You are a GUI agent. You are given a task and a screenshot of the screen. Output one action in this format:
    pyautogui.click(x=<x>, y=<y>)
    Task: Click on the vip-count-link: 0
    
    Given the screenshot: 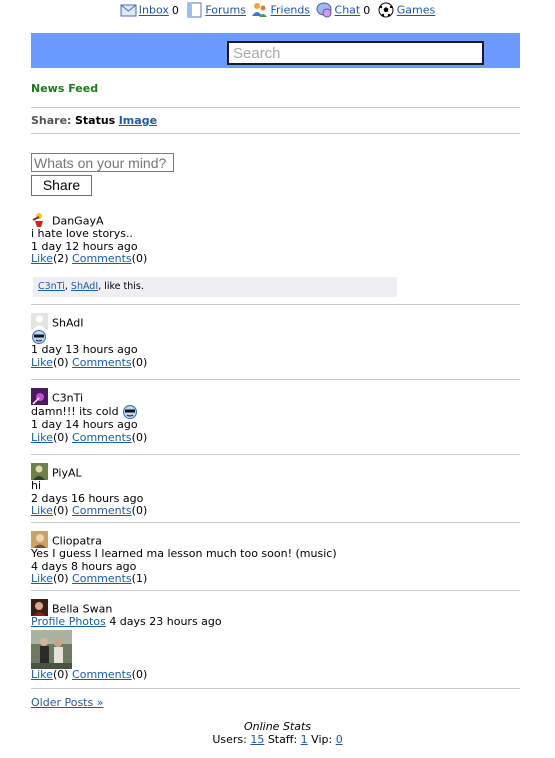 What is the action you would take?
    pyautogui.click(x=339, y=739)
    